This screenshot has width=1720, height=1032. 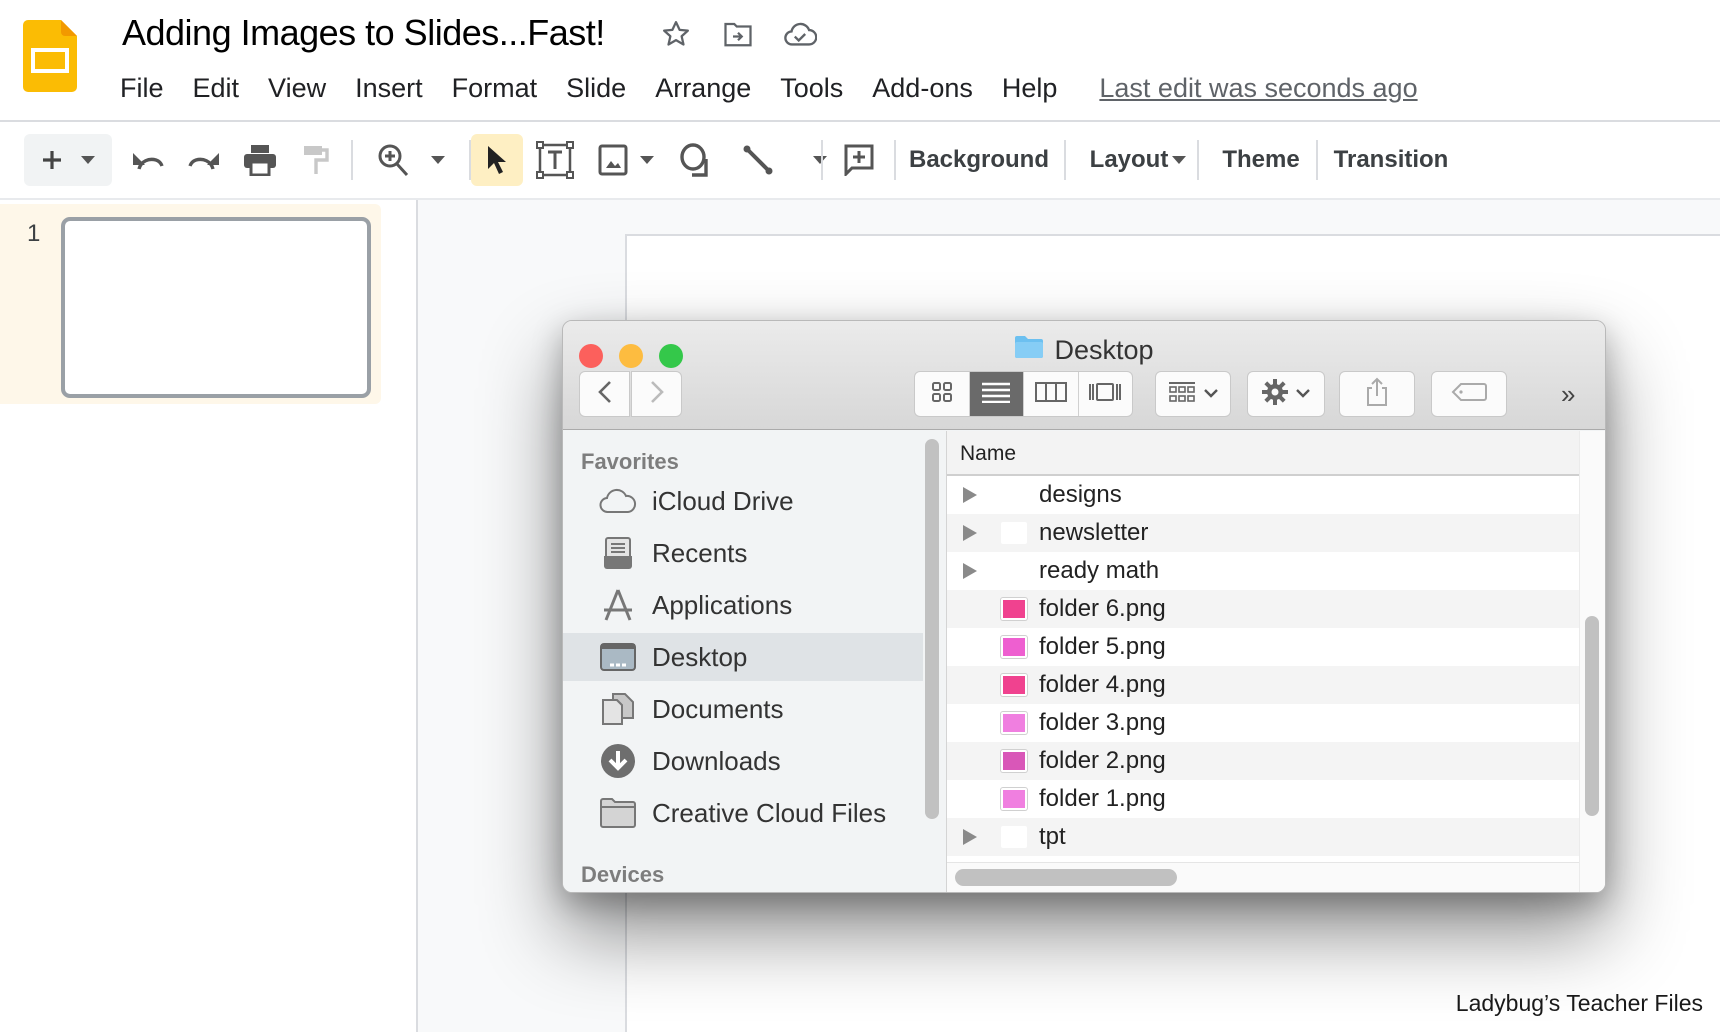 I want to click on undo-button, so click(x=148, y=160).